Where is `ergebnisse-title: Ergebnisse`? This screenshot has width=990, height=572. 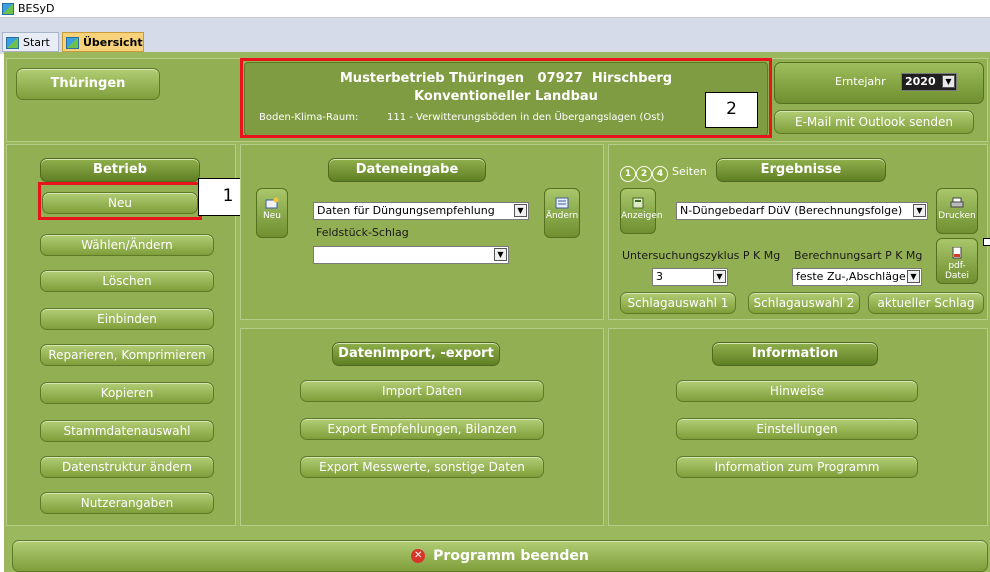
ergebnisse-title: Ergebnisse is located at coordinates (801, 170).